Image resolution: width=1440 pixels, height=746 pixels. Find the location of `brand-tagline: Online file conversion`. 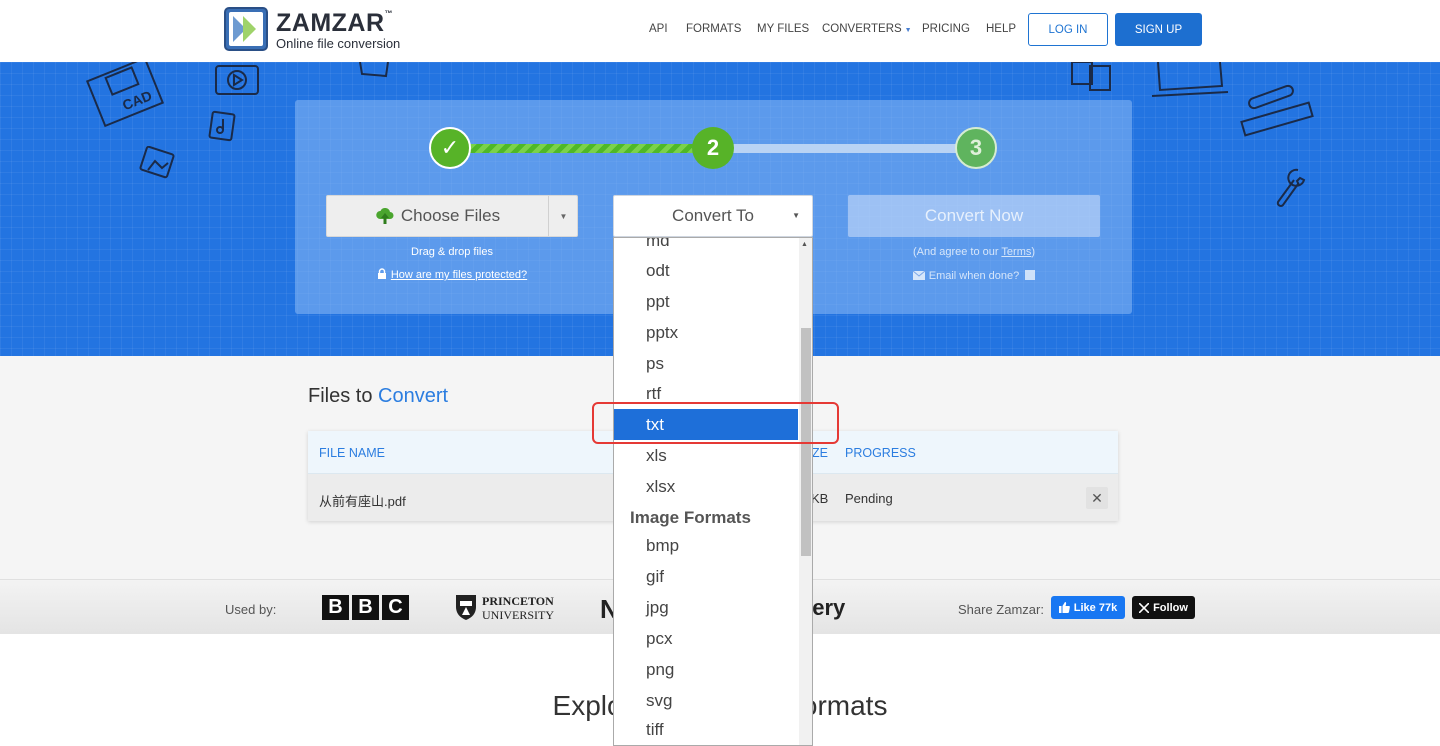

brand-tagline: Online file conversion is located at coordinates (338, 43).